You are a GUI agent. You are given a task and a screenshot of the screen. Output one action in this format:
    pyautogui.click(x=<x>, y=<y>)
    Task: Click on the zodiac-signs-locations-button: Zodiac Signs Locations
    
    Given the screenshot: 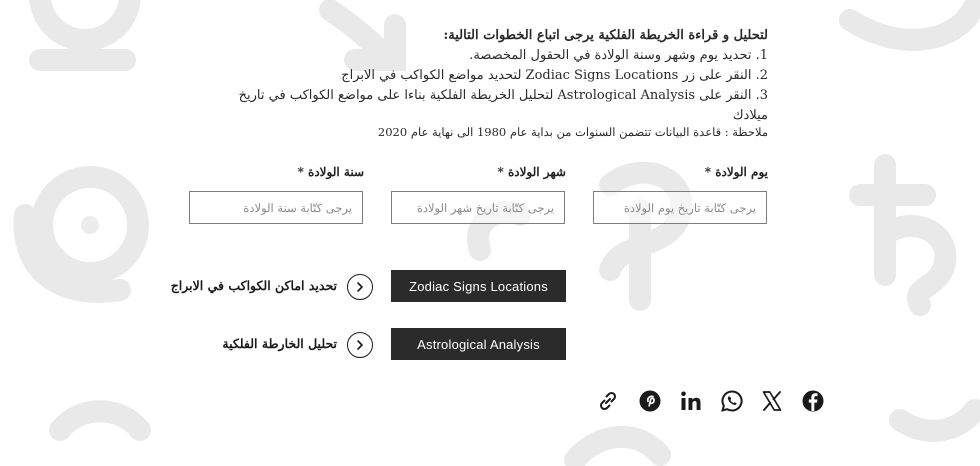 What is the action you would take?
    pyautogui.click(x=478, y=286)
    